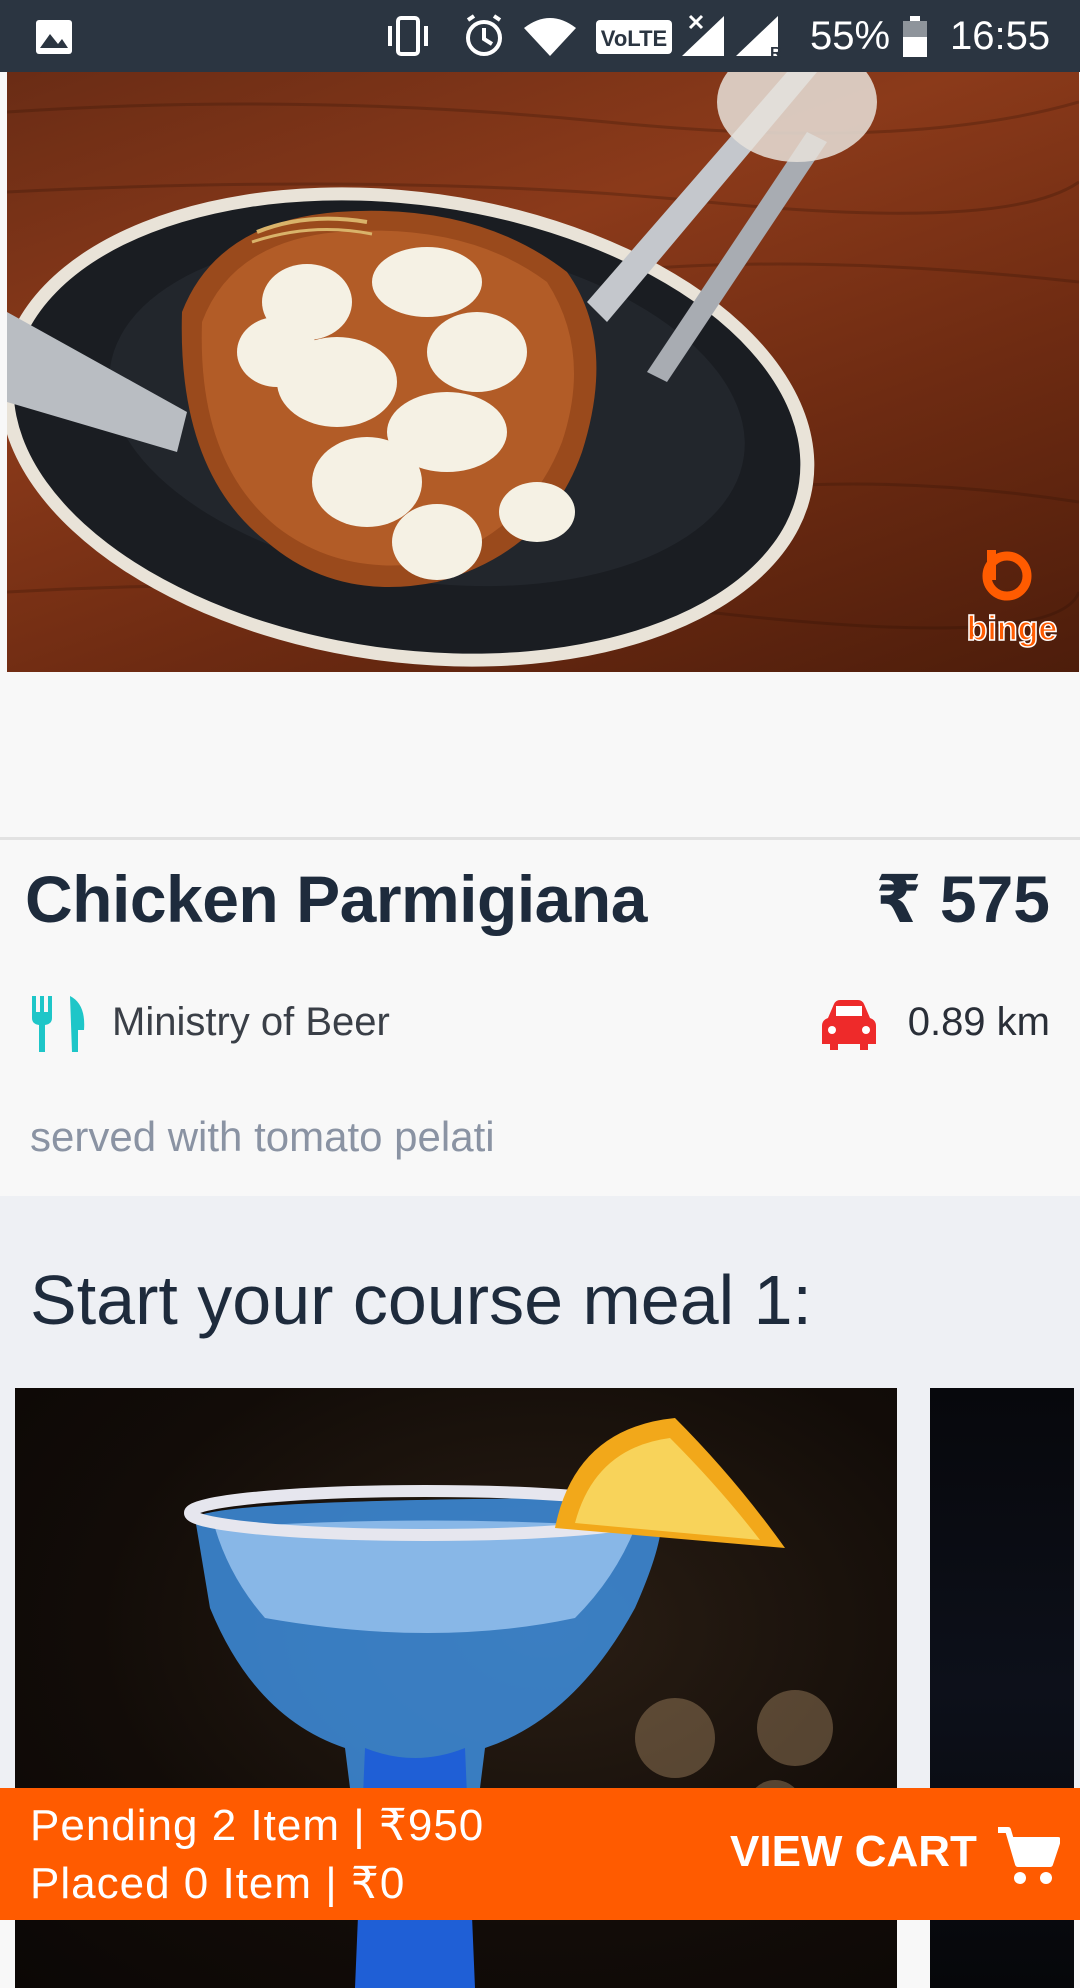 Image resolution: width=1080 pixels, height=1988 pixels. What do you see at coordinates (336, 899) in the screenshot?
I see `dish-title: Chicken Parmigiana` at bounding box center [336, 899].